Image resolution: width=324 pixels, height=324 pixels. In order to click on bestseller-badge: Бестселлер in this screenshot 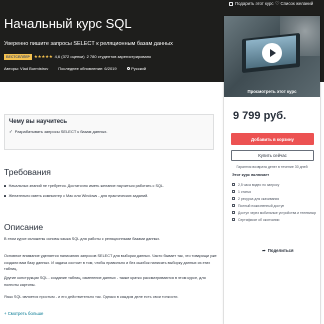, I will do `click(18, 56)`.